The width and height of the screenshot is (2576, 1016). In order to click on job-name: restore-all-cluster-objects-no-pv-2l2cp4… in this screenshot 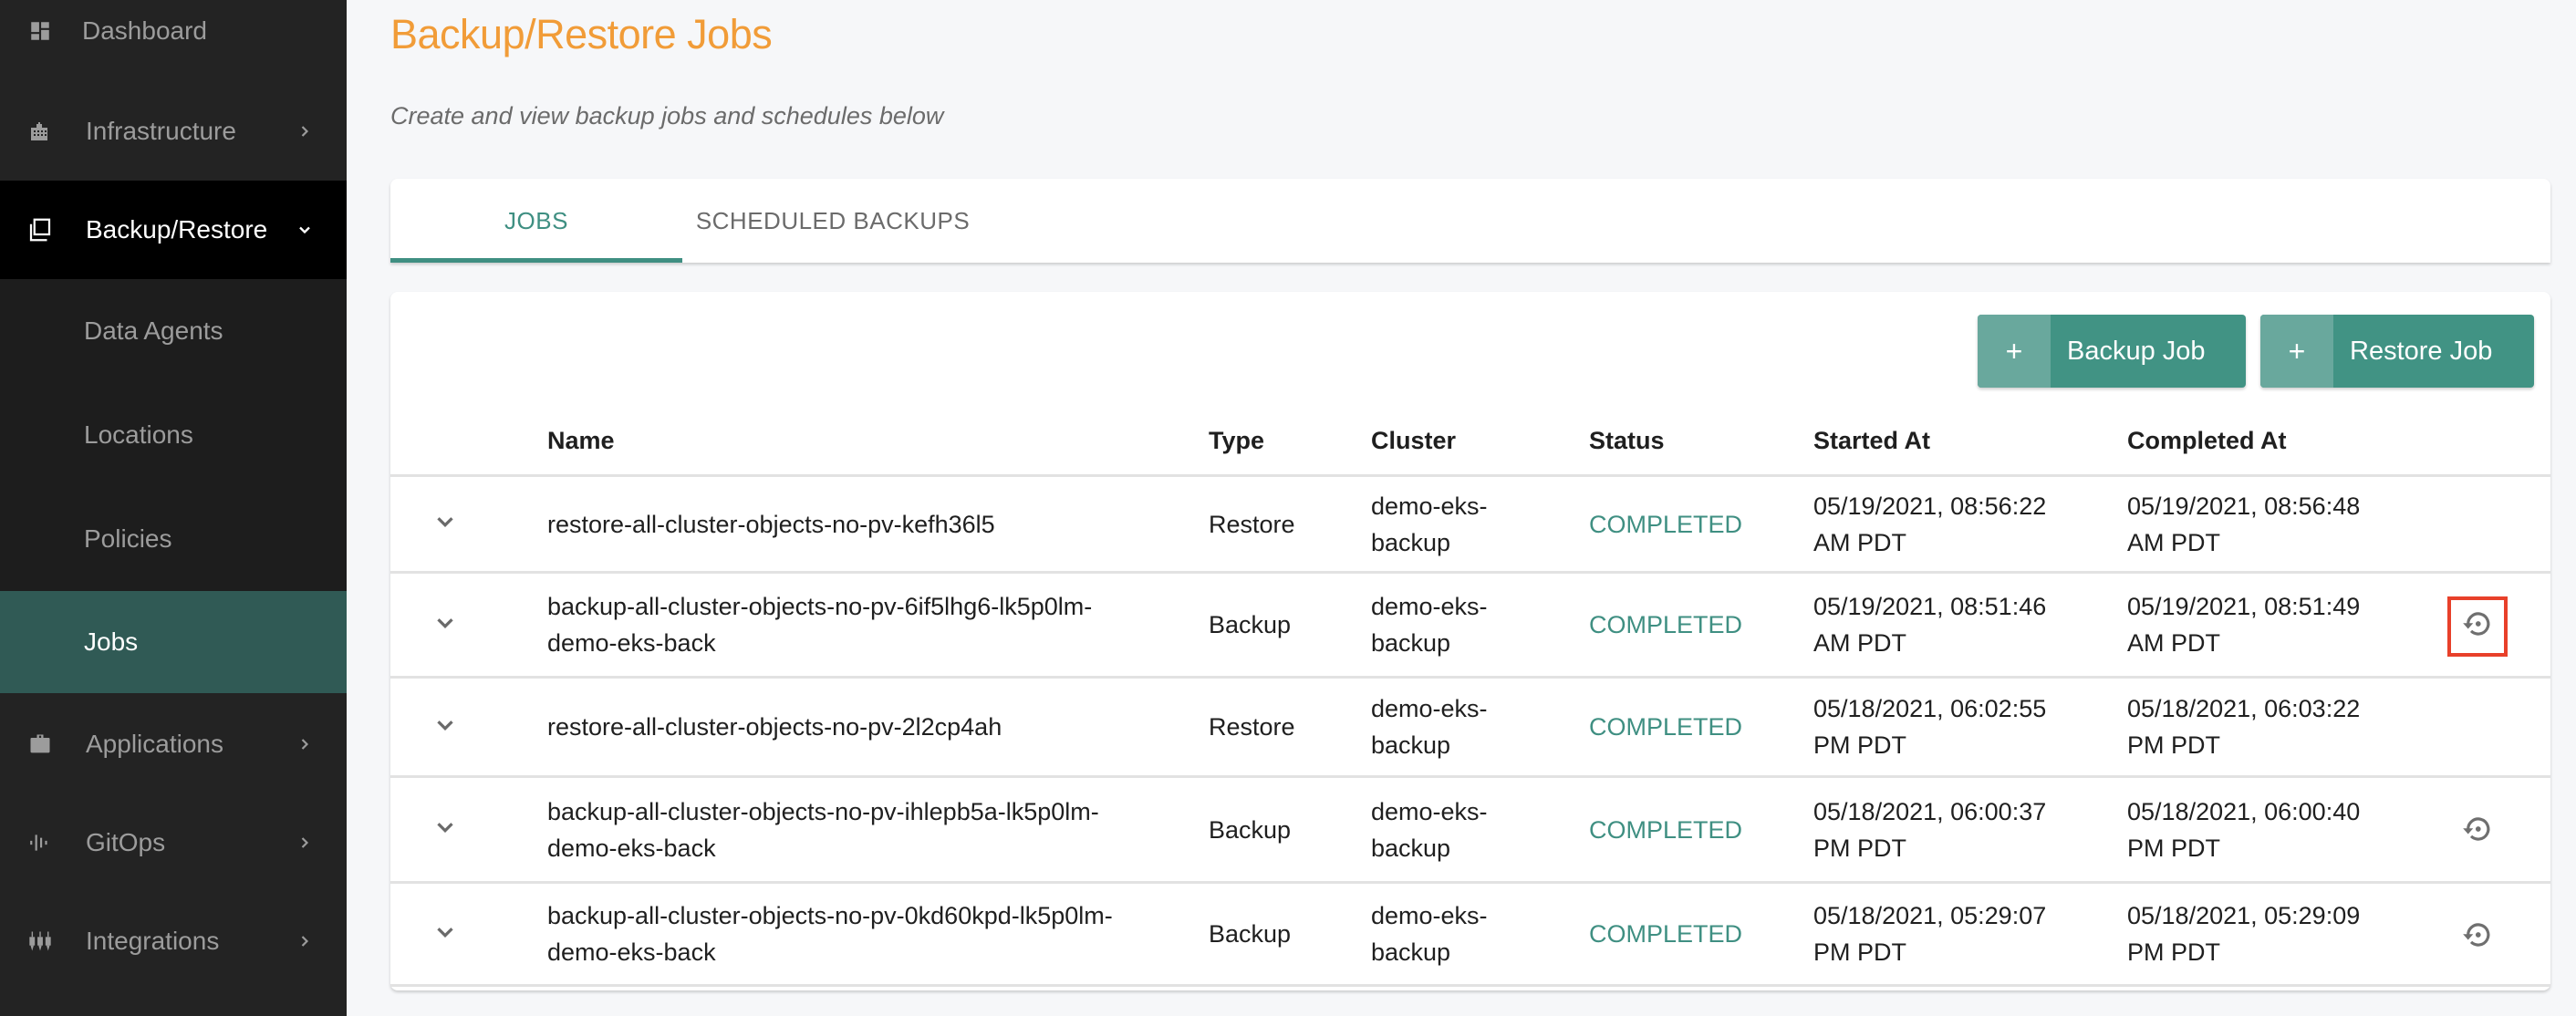, I will do `click(774, 727)`.